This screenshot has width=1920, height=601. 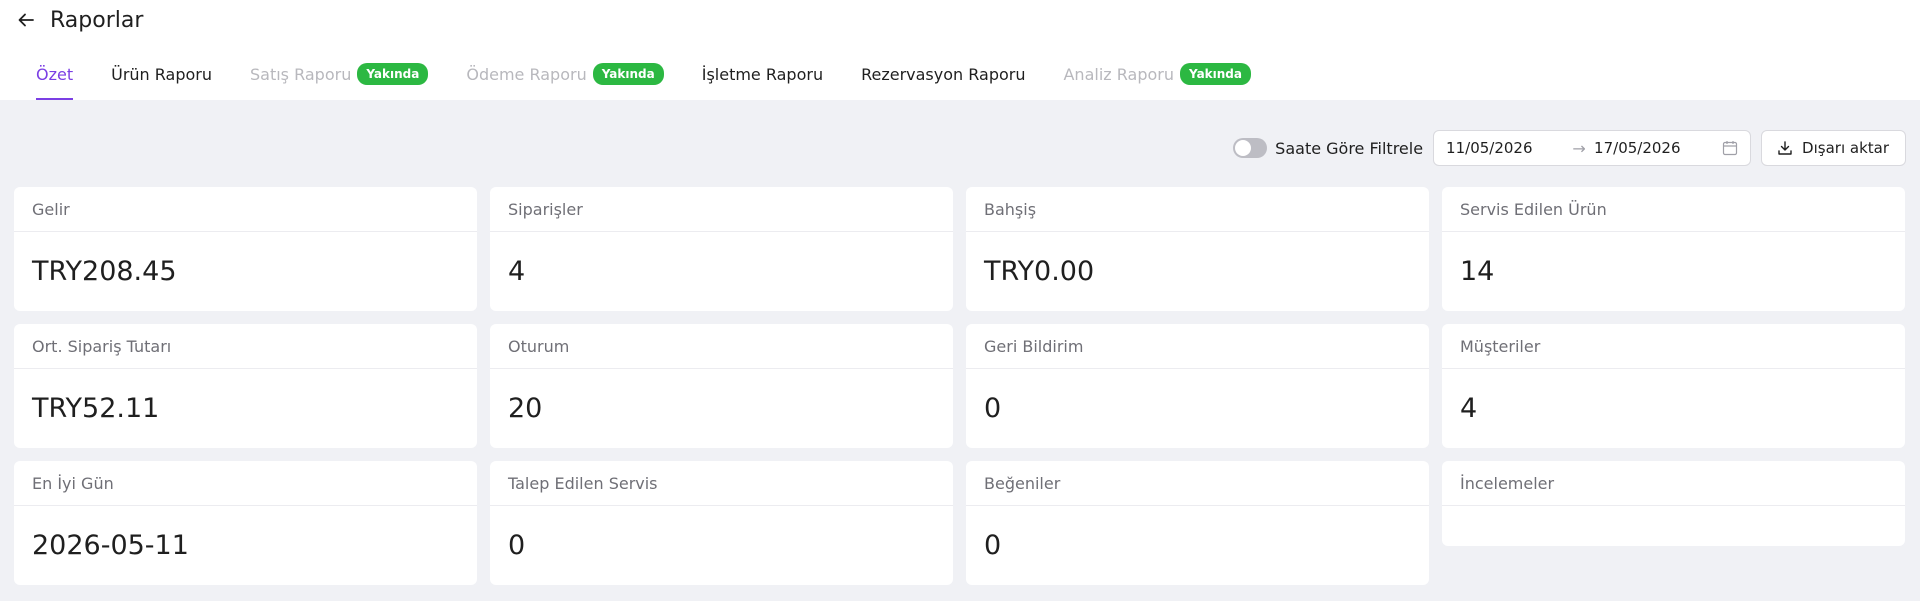 What do you see at coordinates (1673, 249) in the screenshot?
I see `metric-card-servis-edilen-urun: Servis Edilen Ürün 14` at bounding box center [1673, 249].